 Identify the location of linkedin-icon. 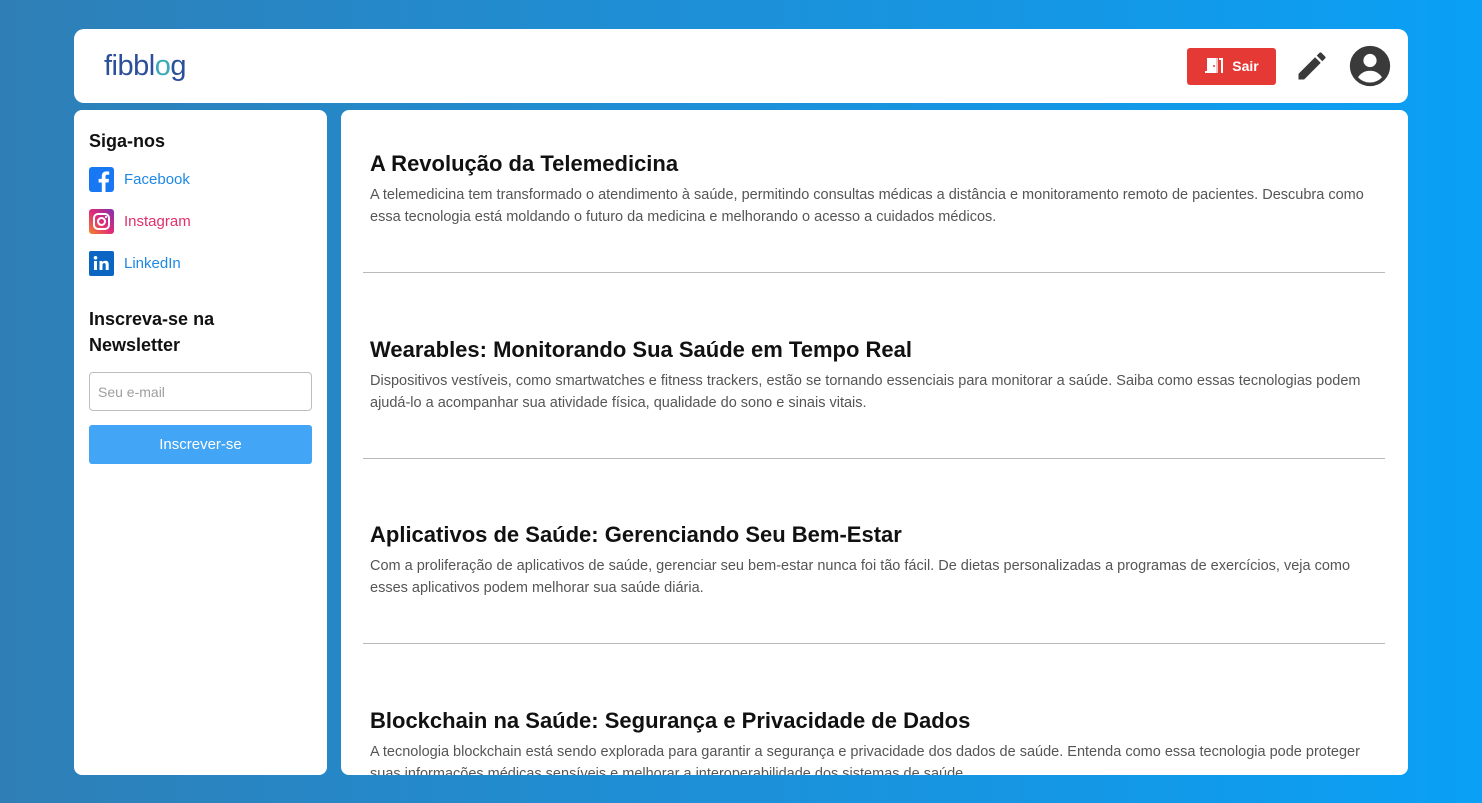
(101, 263).